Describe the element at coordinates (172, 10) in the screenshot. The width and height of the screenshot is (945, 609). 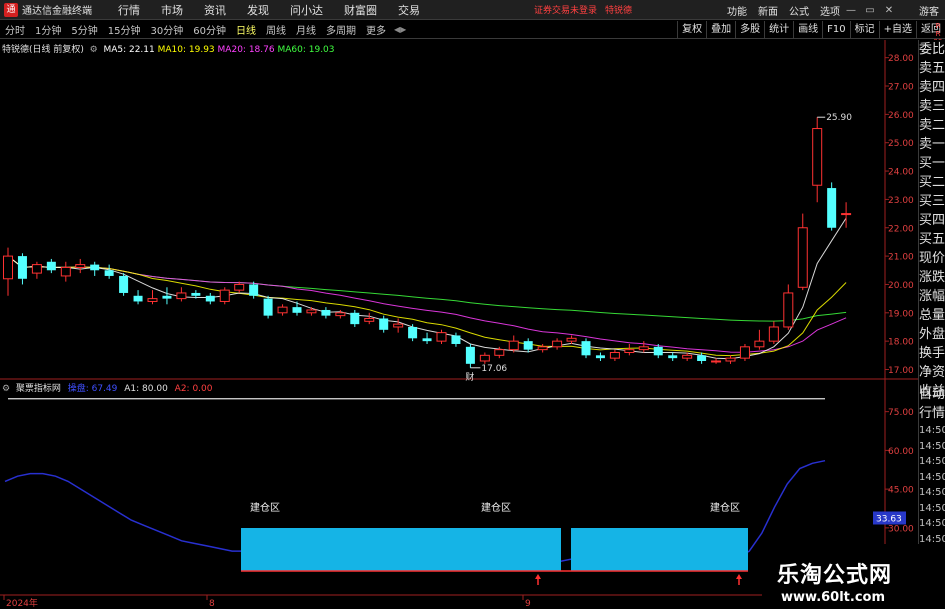
I see `menu-item-market: 市场` at that location.